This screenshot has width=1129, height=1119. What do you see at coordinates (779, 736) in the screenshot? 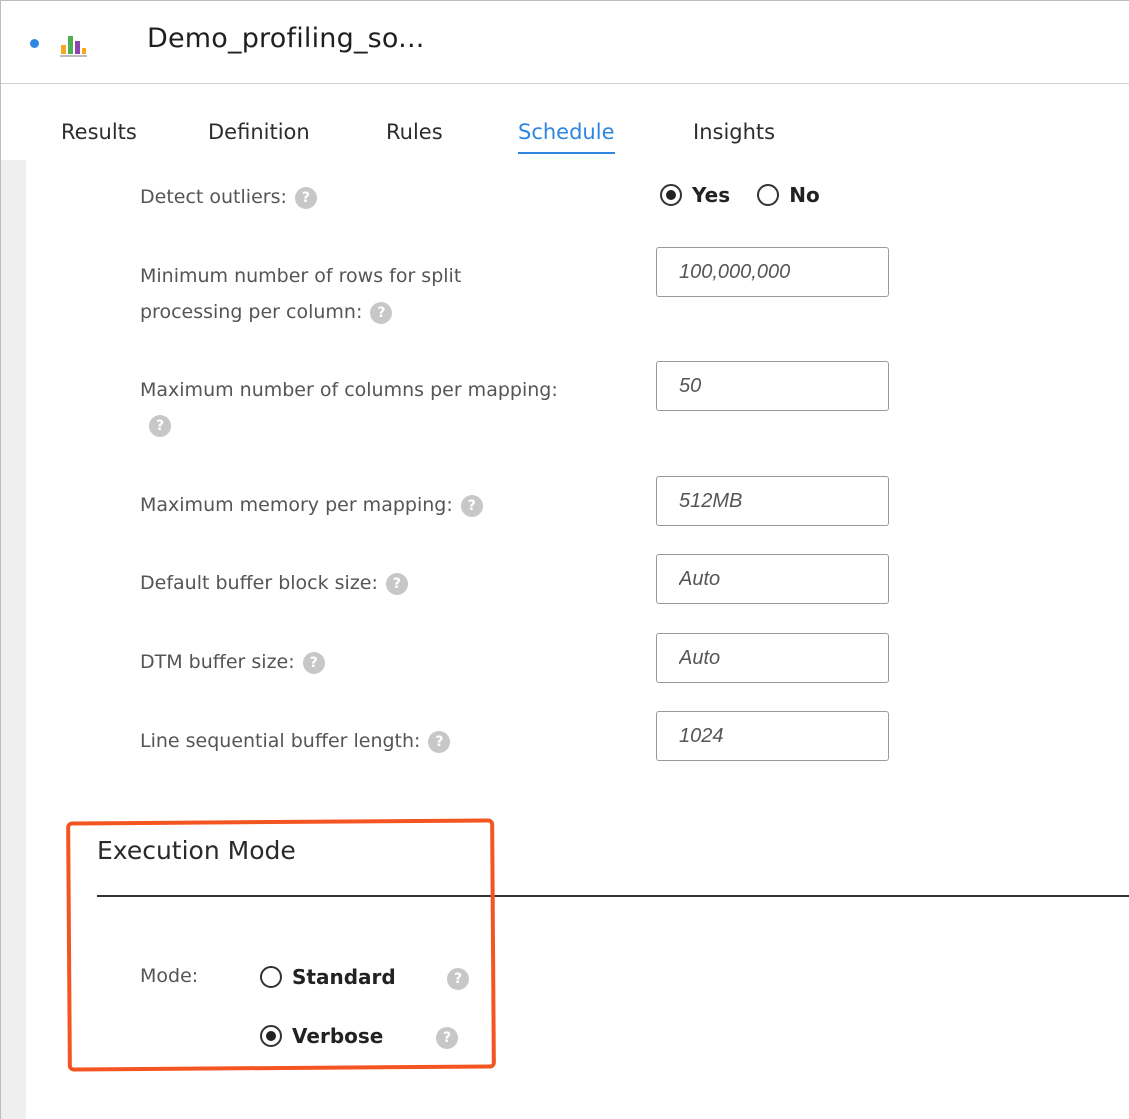
I see `line-sequential-input` at bounding box center [779, 736].